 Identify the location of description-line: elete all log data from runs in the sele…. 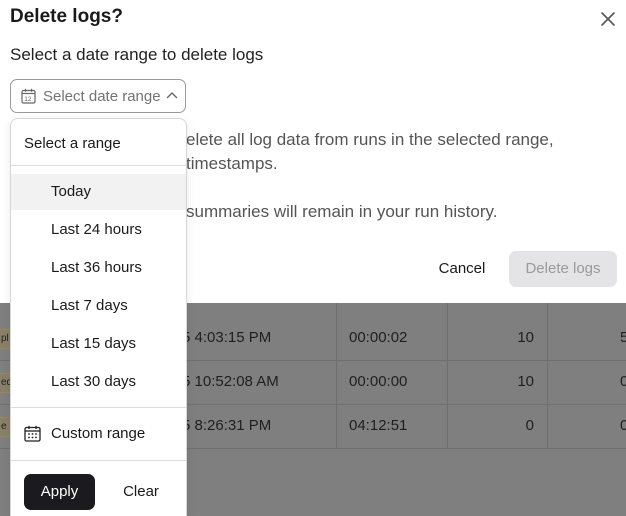
(370, 139).